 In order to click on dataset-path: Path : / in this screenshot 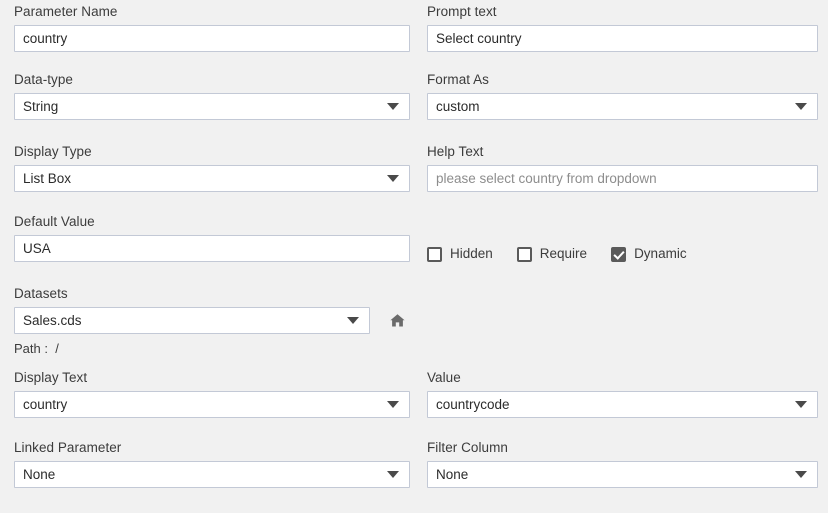, I will do `click(36, 348)`.